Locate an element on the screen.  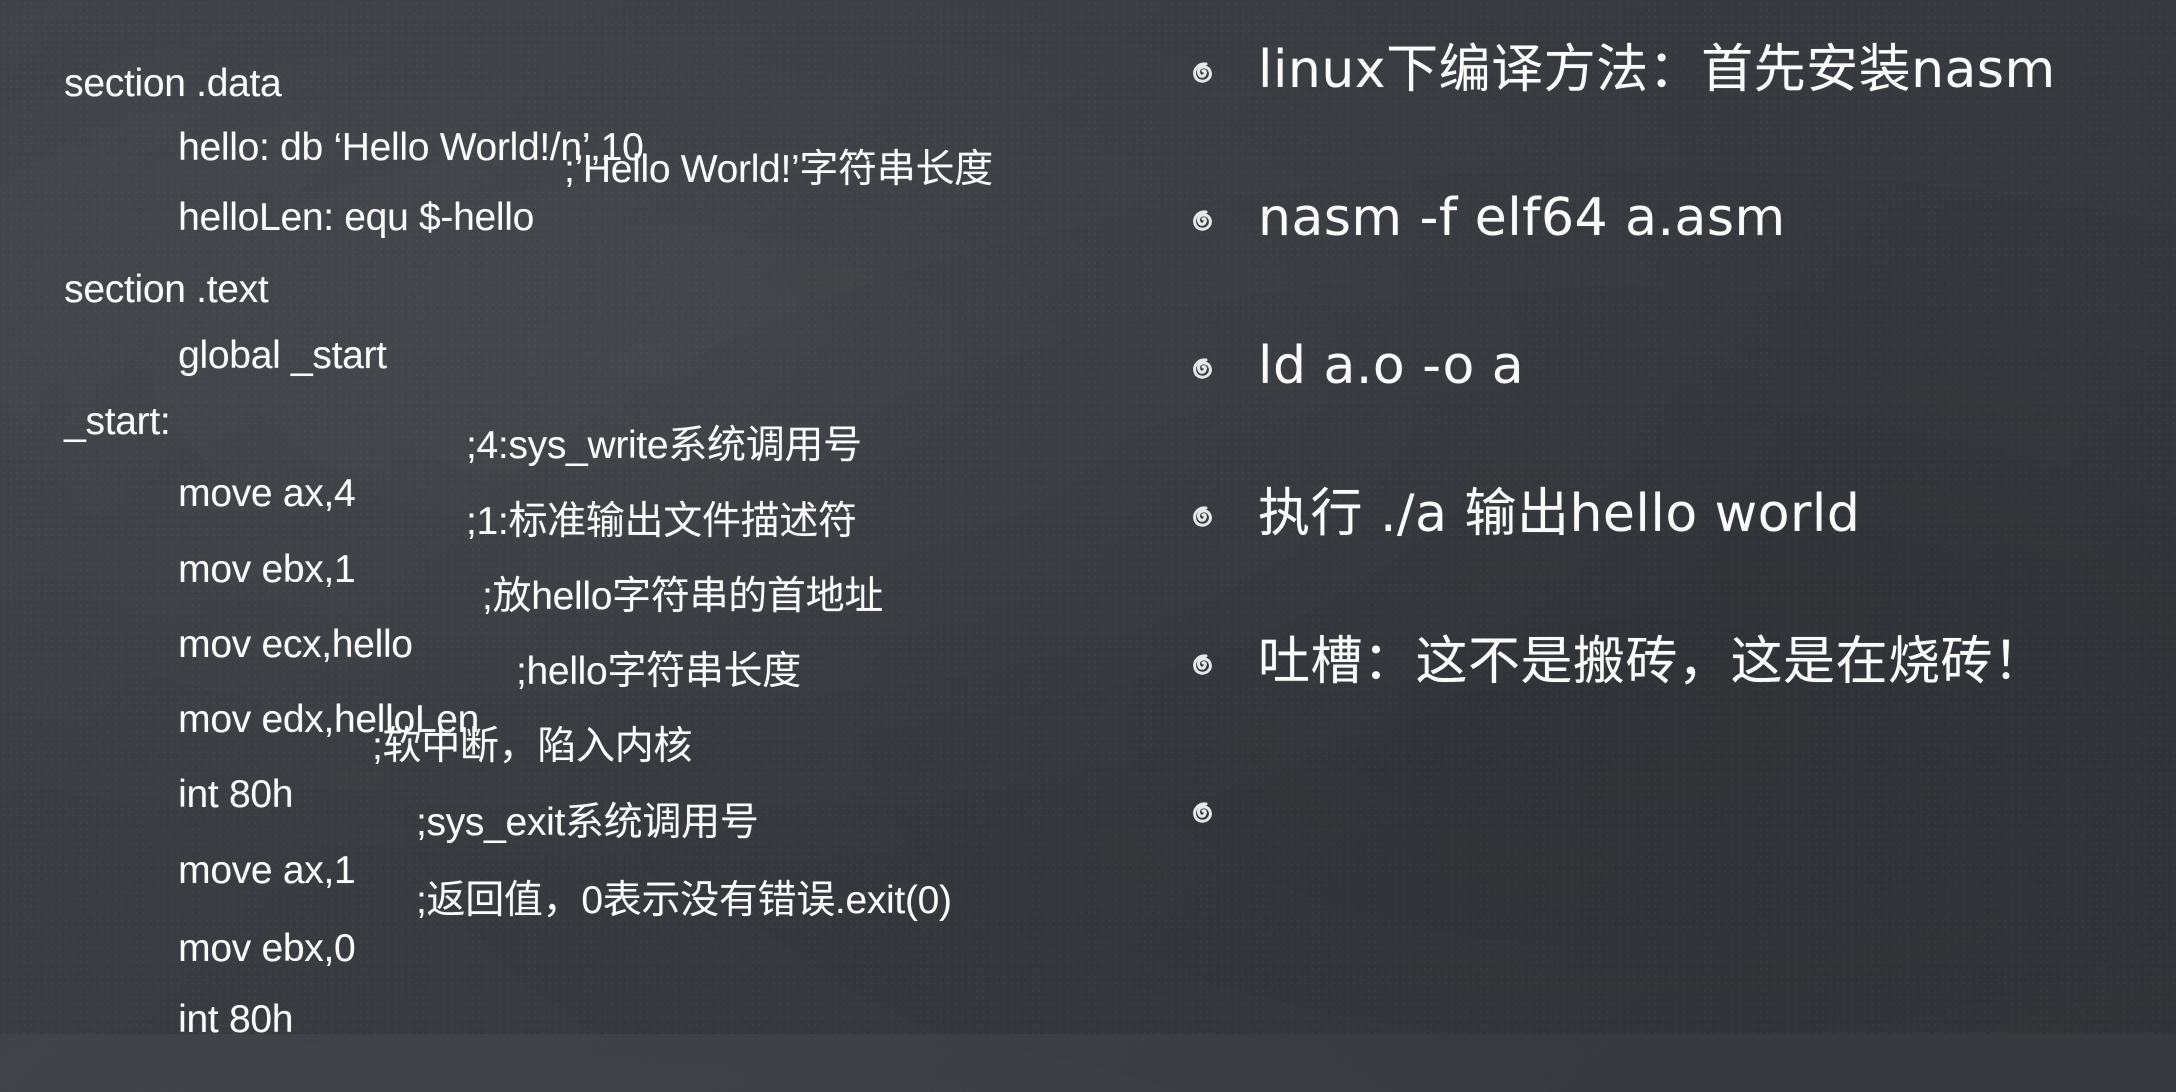
bullet-item-run-output: 执行 ./a 输出hello world is located at coordinates (1670, 514).